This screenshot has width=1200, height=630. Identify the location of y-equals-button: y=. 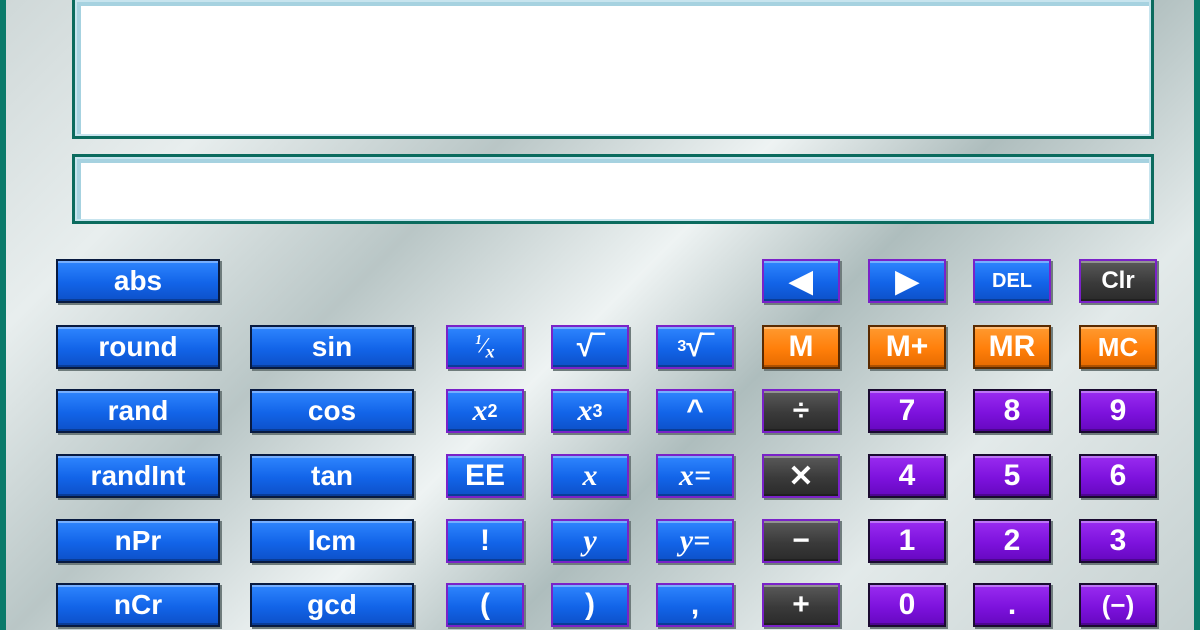
(695, 541).